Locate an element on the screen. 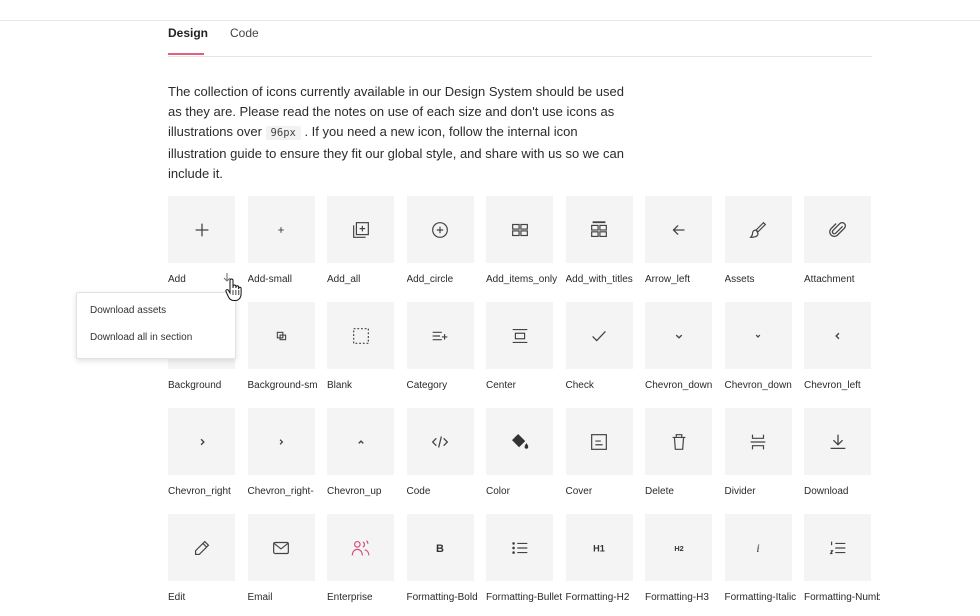  icon-card-delete: Delete is located at coordinates (678, 452).